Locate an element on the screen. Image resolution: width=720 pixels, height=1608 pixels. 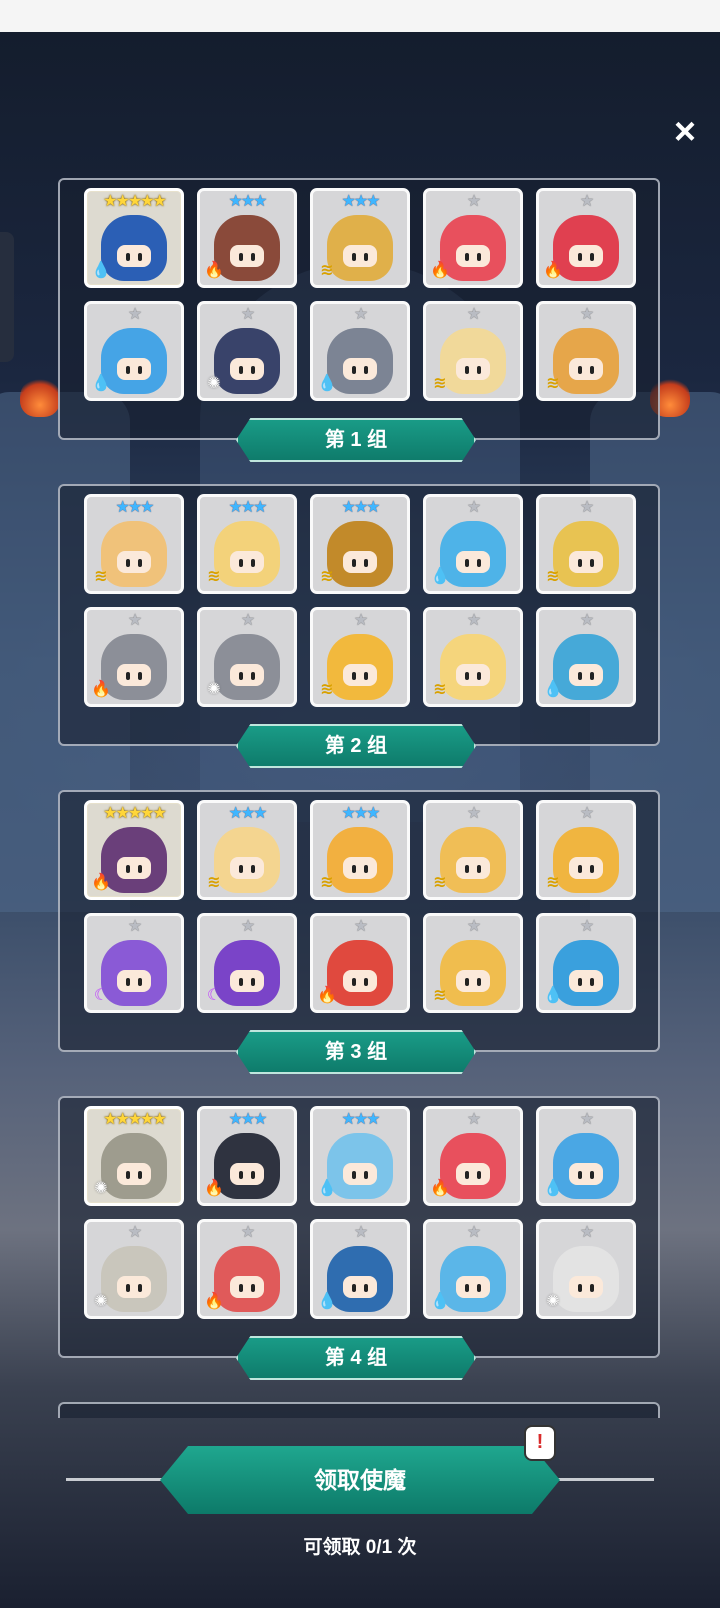
familiar-card: ★★★★★ 🔥 is located at coordinates (134, 850).